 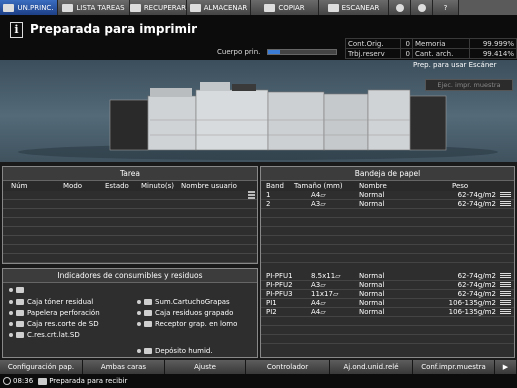 I want to click on tab-store: ALMACENAR, so click(x=219, y=7).